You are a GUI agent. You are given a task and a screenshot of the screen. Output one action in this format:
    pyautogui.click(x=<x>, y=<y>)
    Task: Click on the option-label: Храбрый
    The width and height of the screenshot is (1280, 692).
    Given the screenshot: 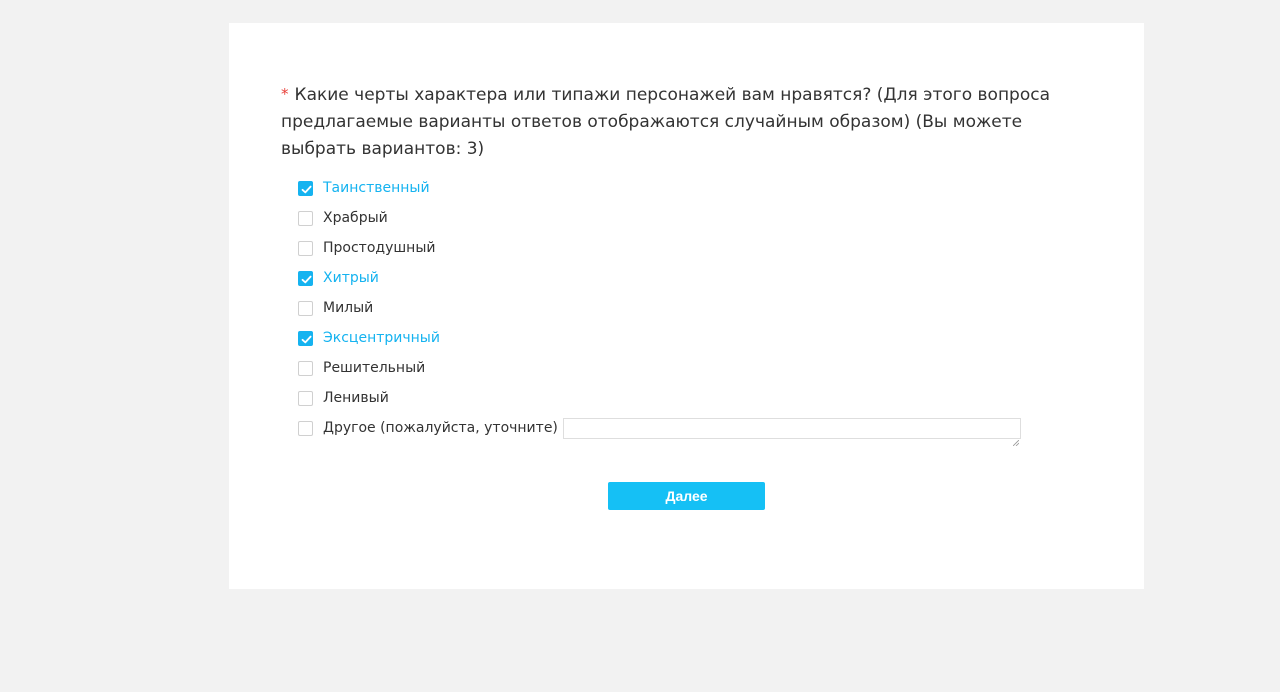 What is the action you would take?
    pyautogui.click(x=355, y=218)
    